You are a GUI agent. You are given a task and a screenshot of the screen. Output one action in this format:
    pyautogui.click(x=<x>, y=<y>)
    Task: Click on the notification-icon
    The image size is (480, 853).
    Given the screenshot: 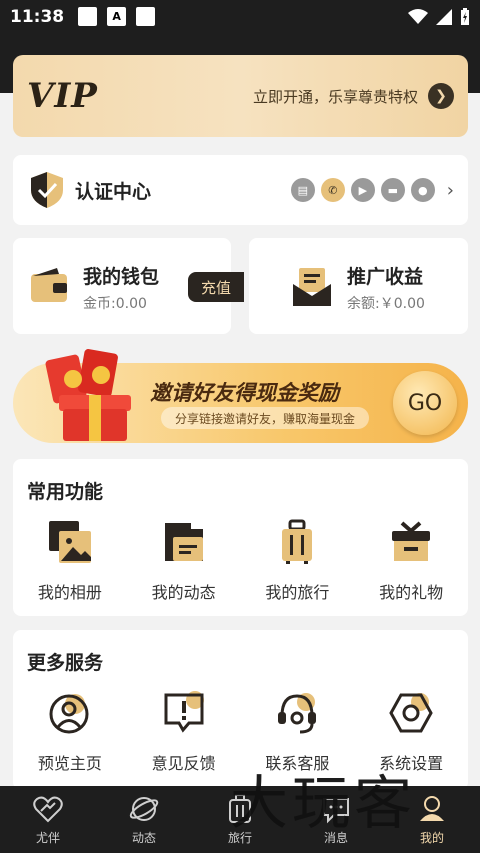 What is the action you would take?
    pyautogui.click(x=88, y=16)
    